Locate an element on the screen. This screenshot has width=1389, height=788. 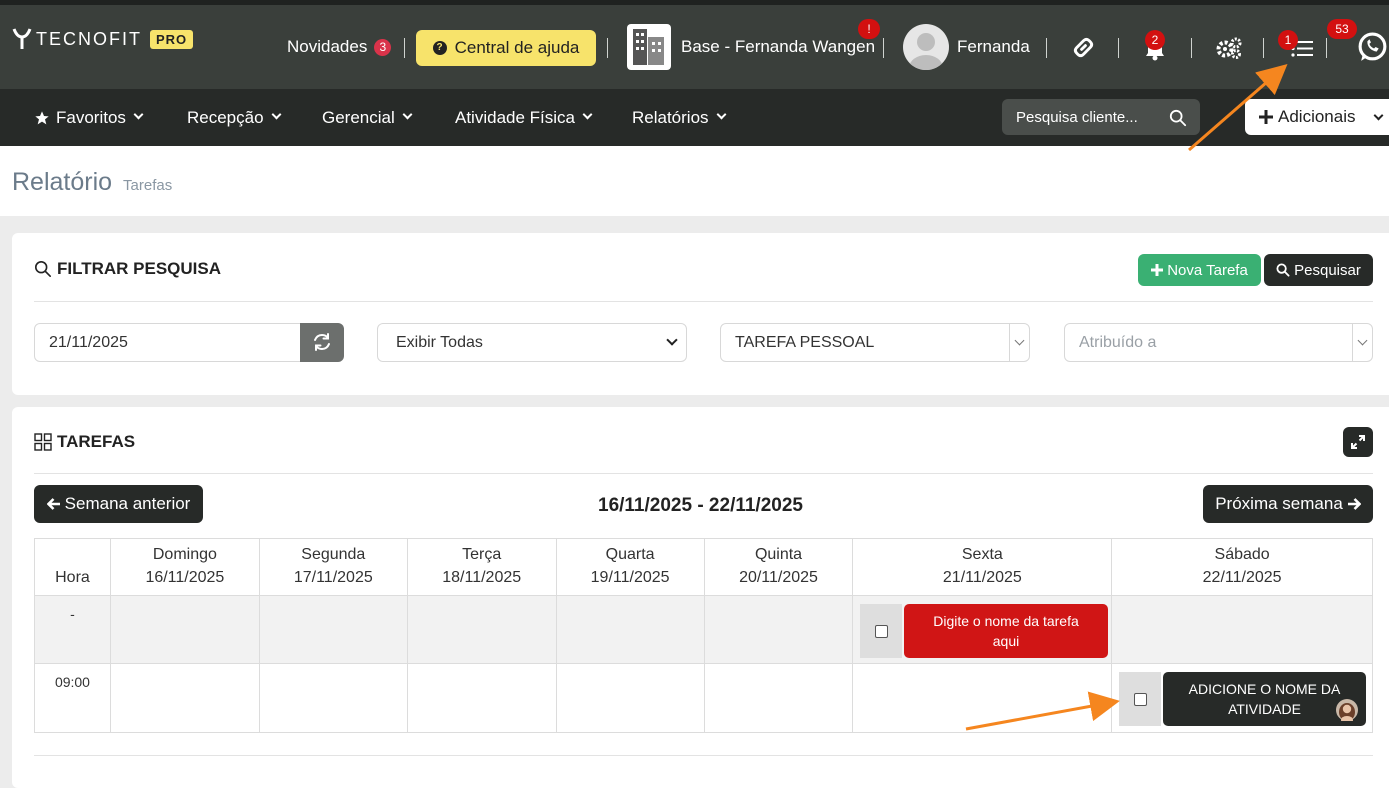
day-header: Segunda 17/11/2025 is located at coordinates (333, 567).